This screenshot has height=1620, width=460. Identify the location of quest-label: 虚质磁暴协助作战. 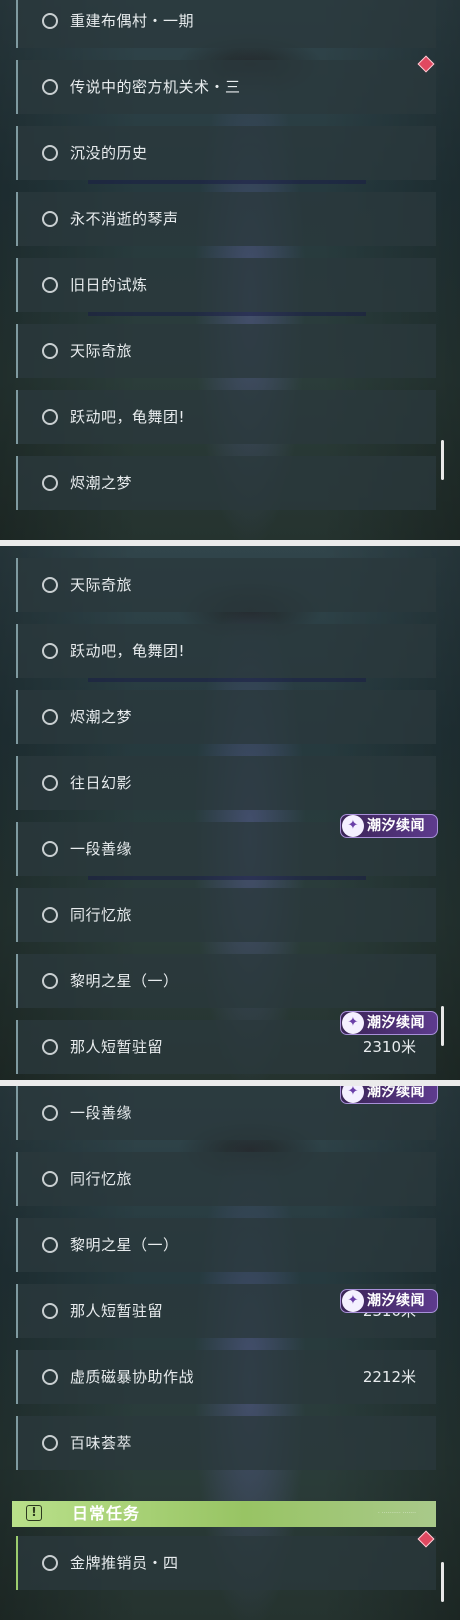
(132, 1377).